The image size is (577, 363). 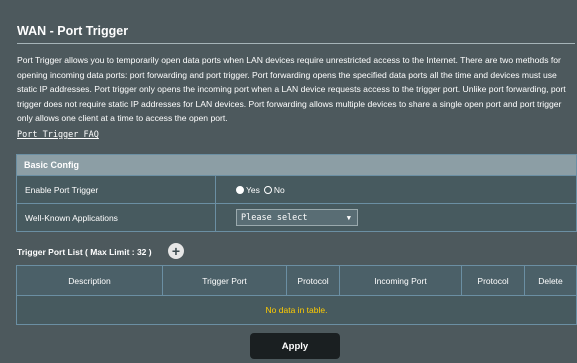 I want to click on section-header-basic-config: Basic Config, so click(x=296, y=165).